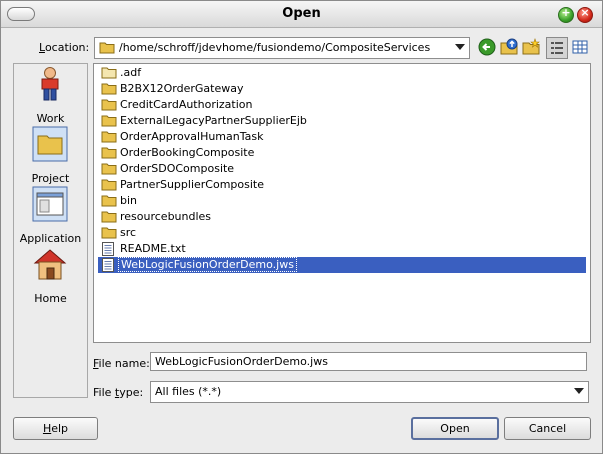 The image size is (603, 454). I want to click on file-name: ExternalLegacyPartnerSupplierEjb, so click(213, 120).